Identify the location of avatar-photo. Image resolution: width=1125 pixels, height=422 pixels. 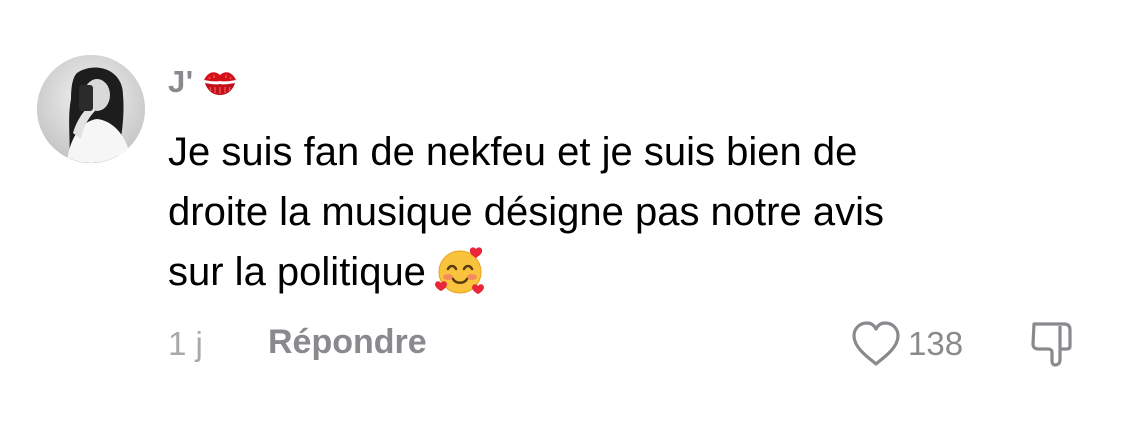
(91, 109).